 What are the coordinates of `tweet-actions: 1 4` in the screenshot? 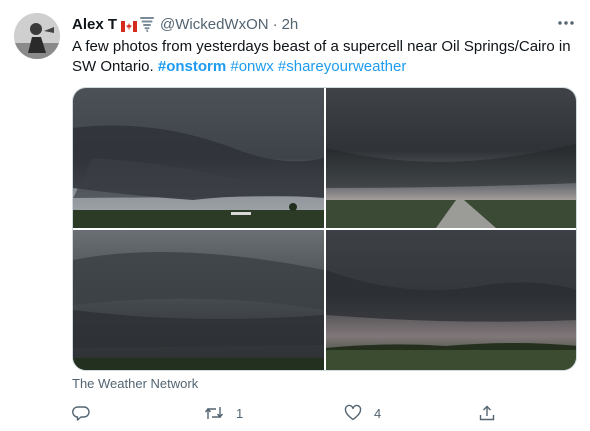 It's located at (324, 413).